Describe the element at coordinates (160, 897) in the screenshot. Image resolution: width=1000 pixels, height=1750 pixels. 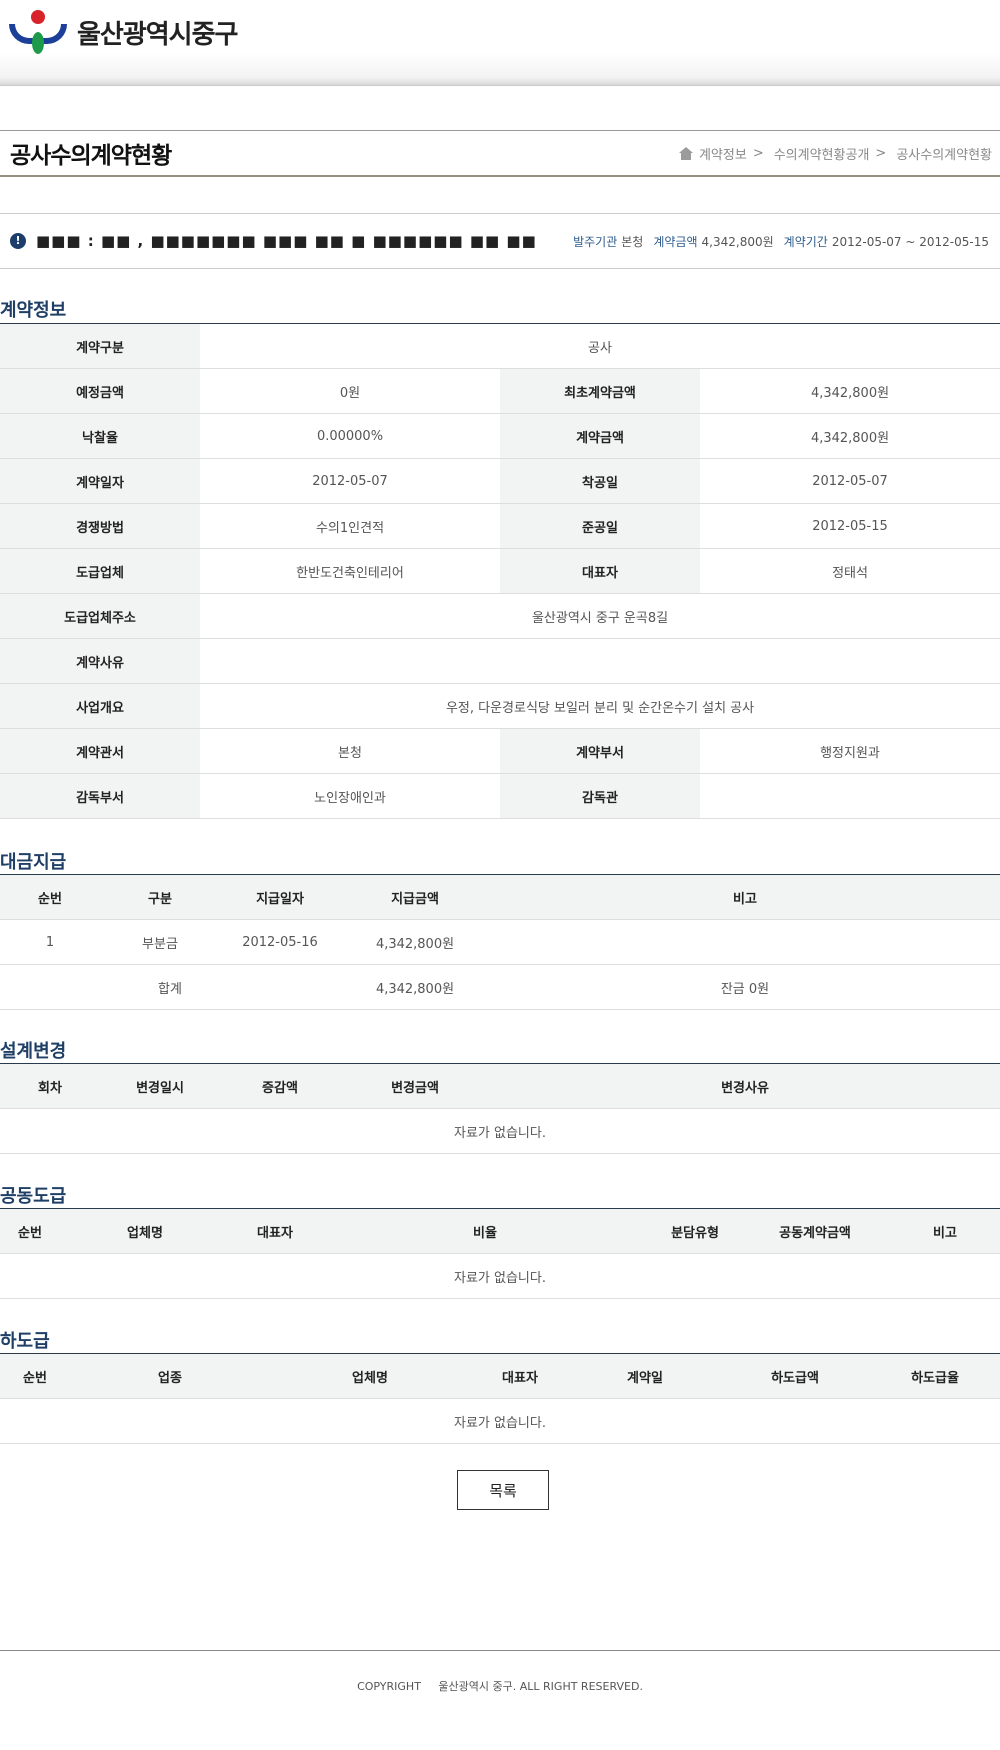
I see `header-kind: 구분` at that location.